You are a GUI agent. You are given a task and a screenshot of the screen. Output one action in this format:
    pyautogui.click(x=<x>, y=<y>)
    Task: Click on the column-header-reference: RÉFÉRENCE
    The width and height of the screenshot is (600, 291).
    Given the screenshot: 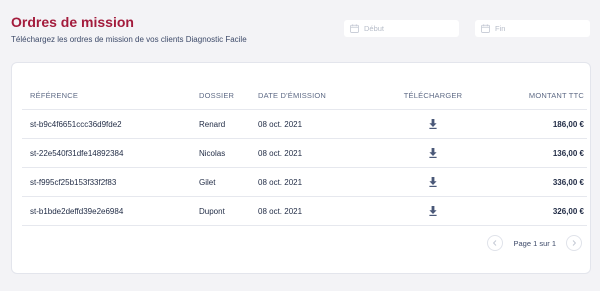 What is the action you would take?
    pyautogui.click(x=54, y=95)
    